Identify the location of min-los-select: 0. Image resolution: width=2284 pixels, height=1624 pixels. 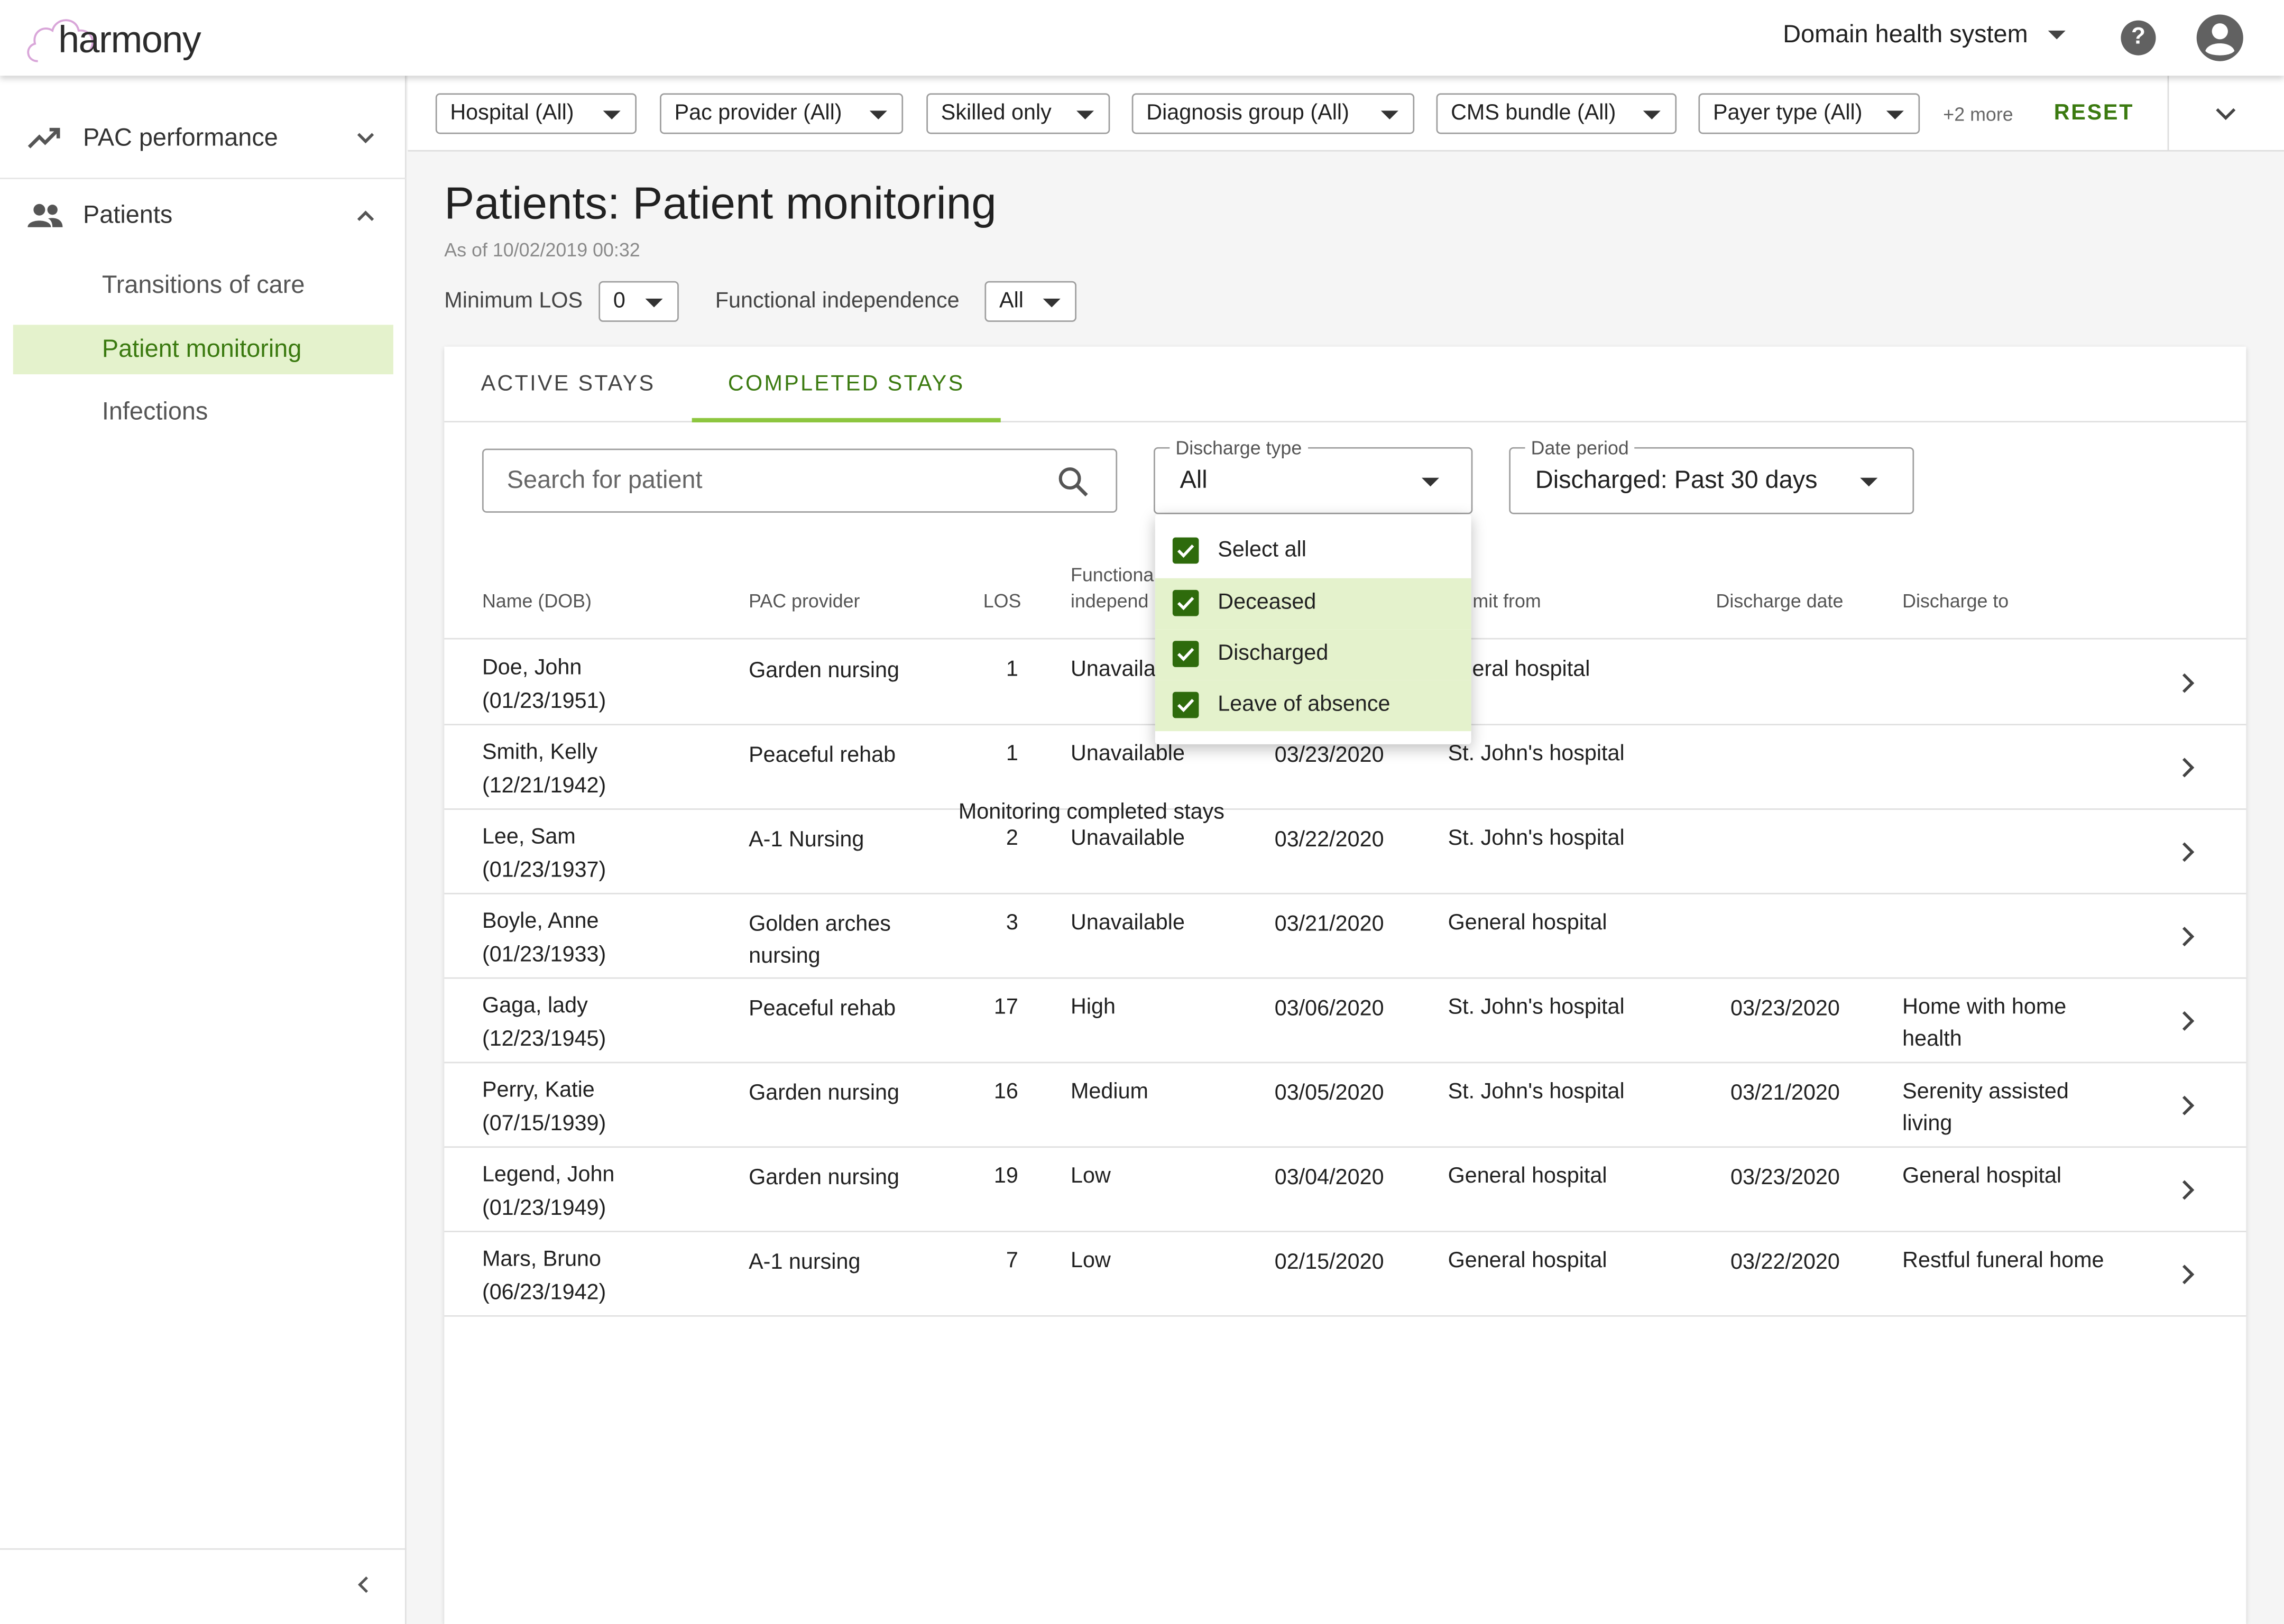
(638, 301).